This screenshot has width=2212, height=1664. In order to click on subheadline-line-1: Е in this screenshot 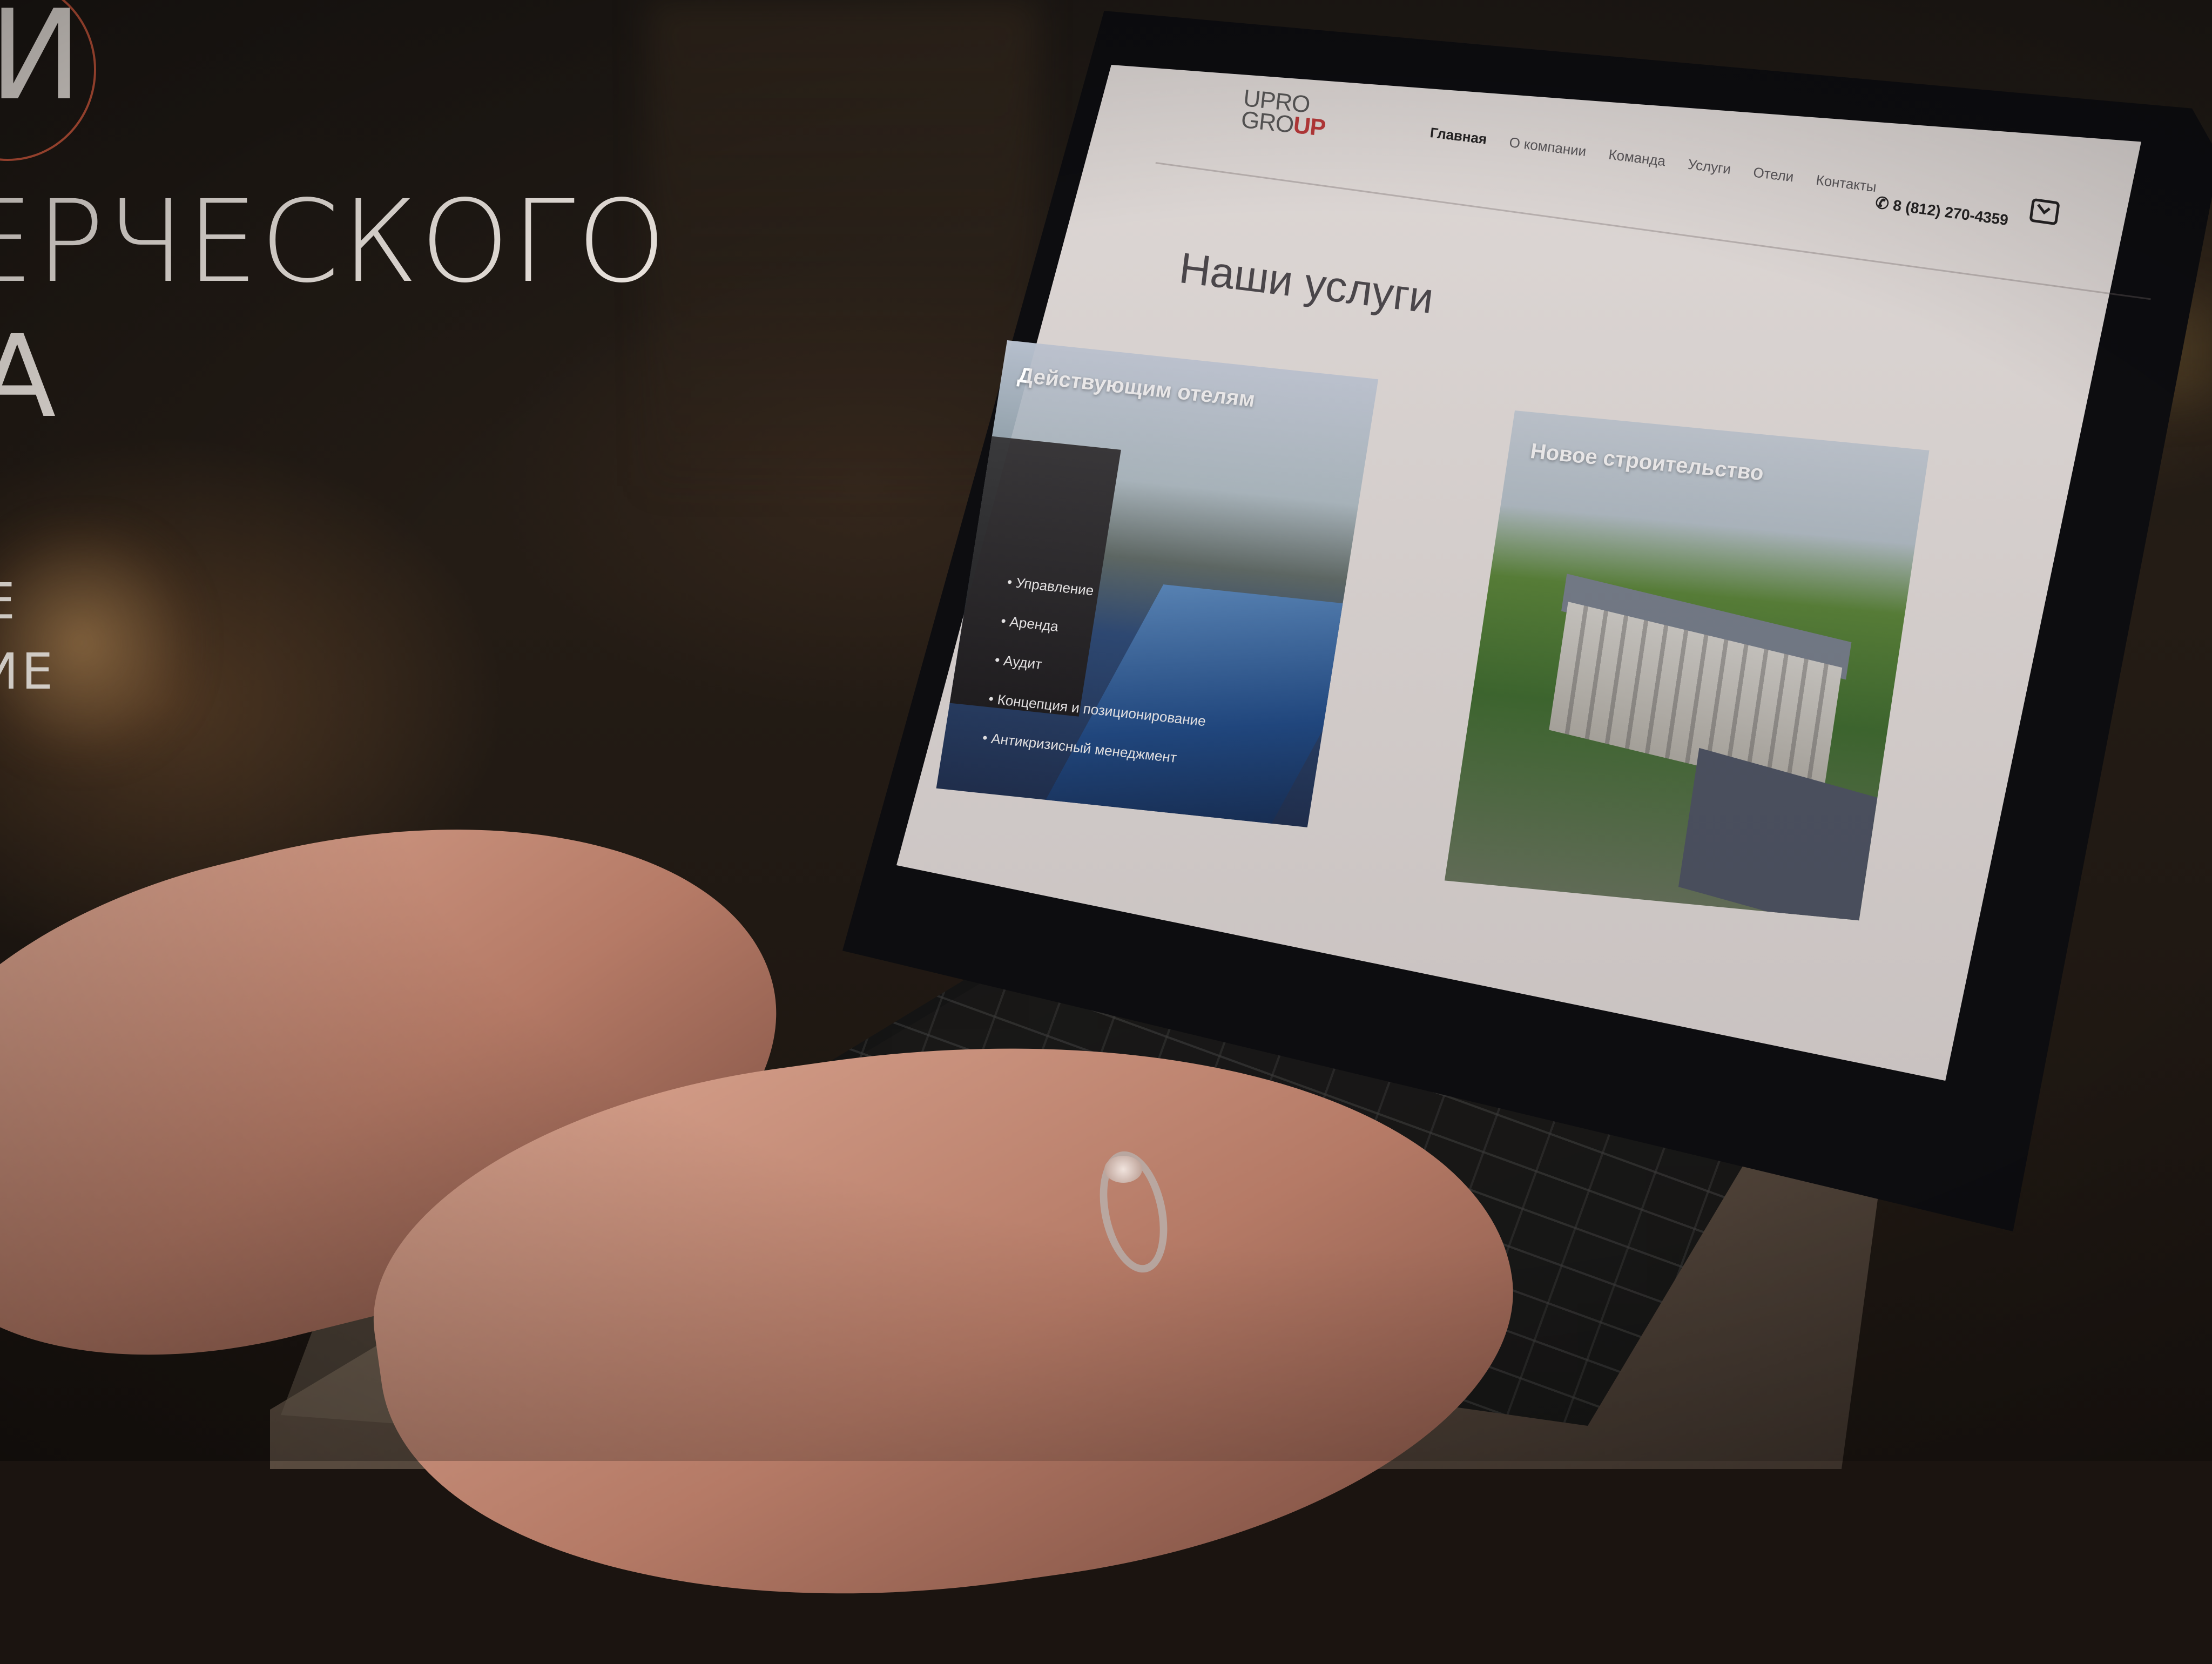, I will do `click(9, 601)`.